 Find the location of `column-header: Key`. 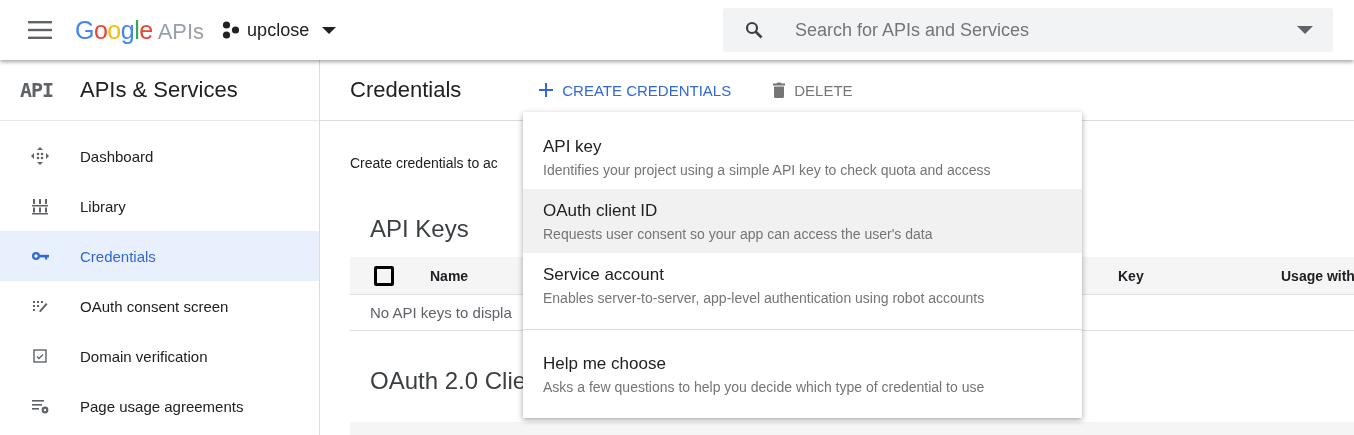

column-header: Key is located at coordinates (1199, 275).